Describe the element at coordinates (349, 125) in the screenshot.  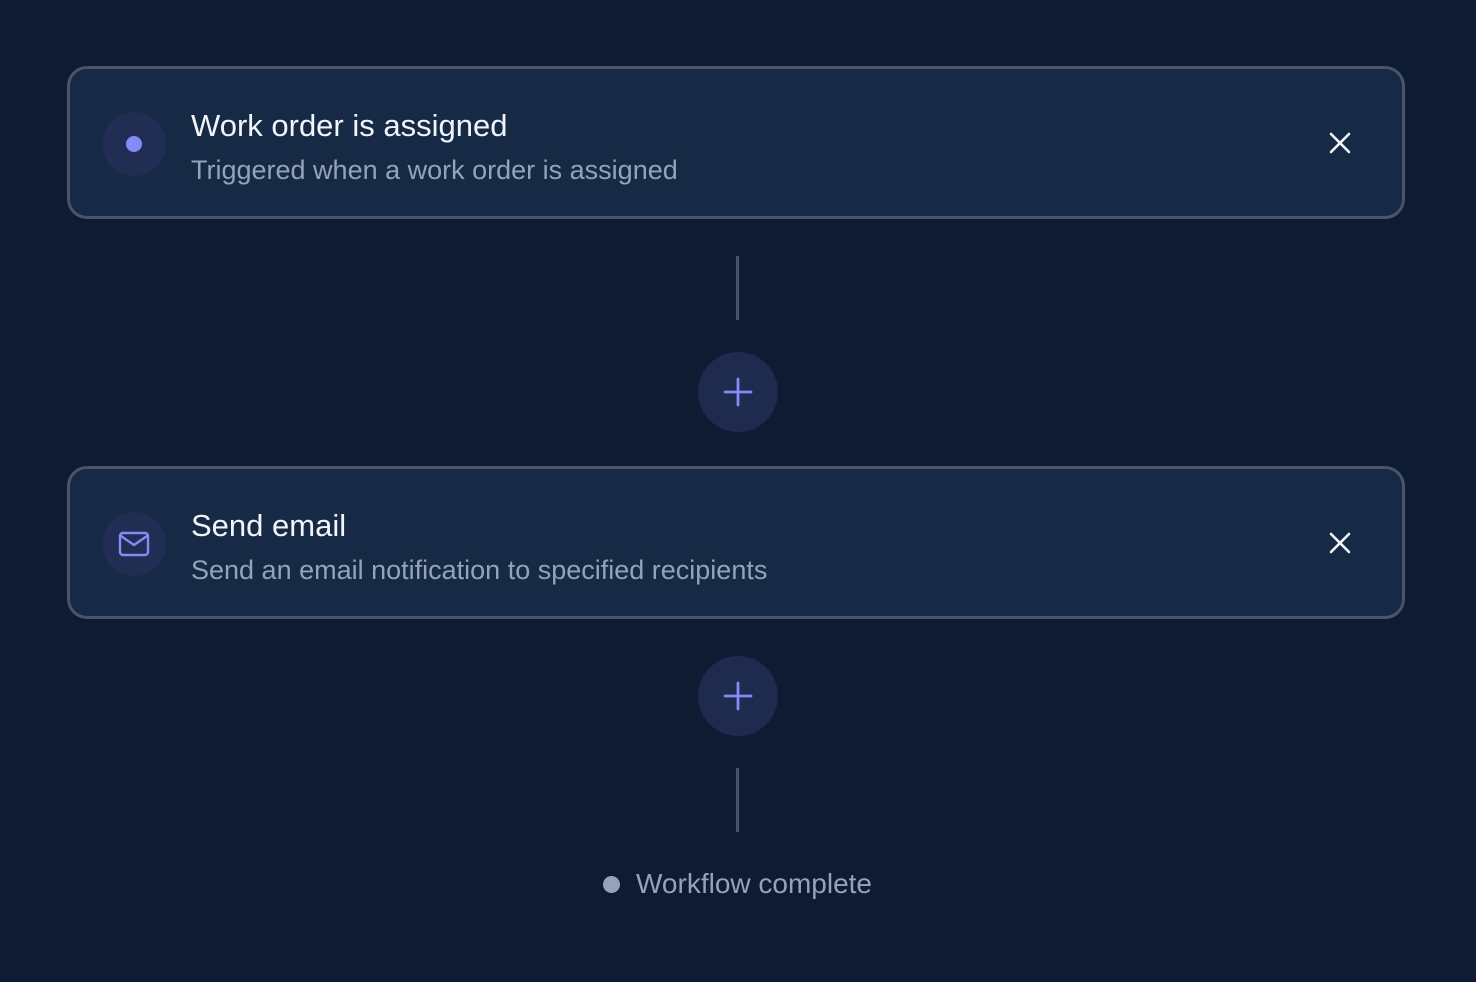
I see `step-title: Work order is assigned` at that location.